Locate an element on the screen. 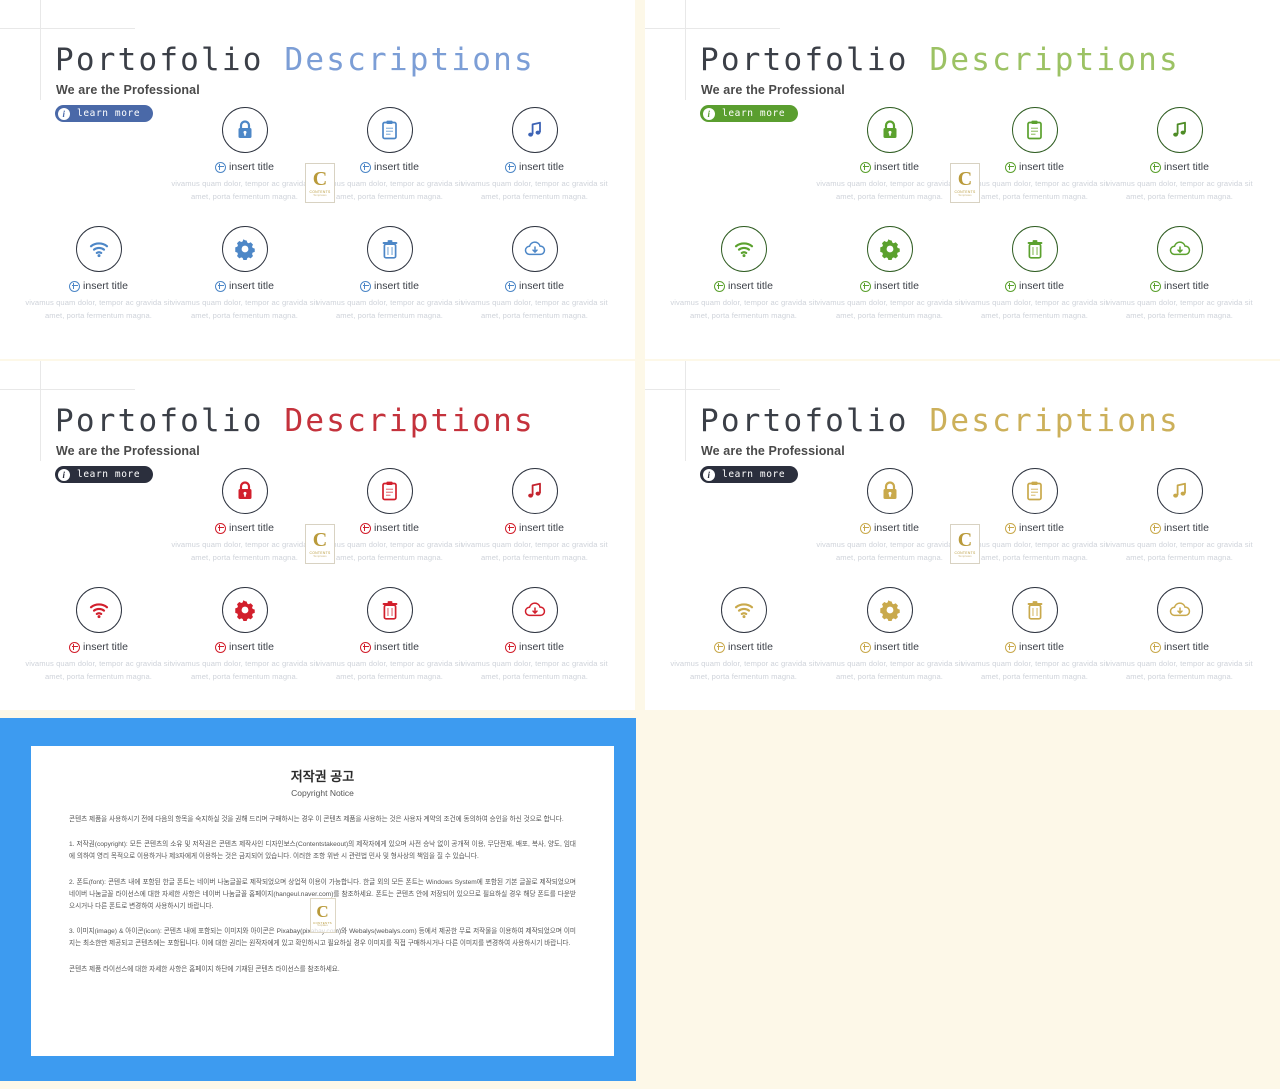 This screenshot has height=1089, width=1280. watermark-logo: C CONTENTS Templates is located at coordinates (320, 544).